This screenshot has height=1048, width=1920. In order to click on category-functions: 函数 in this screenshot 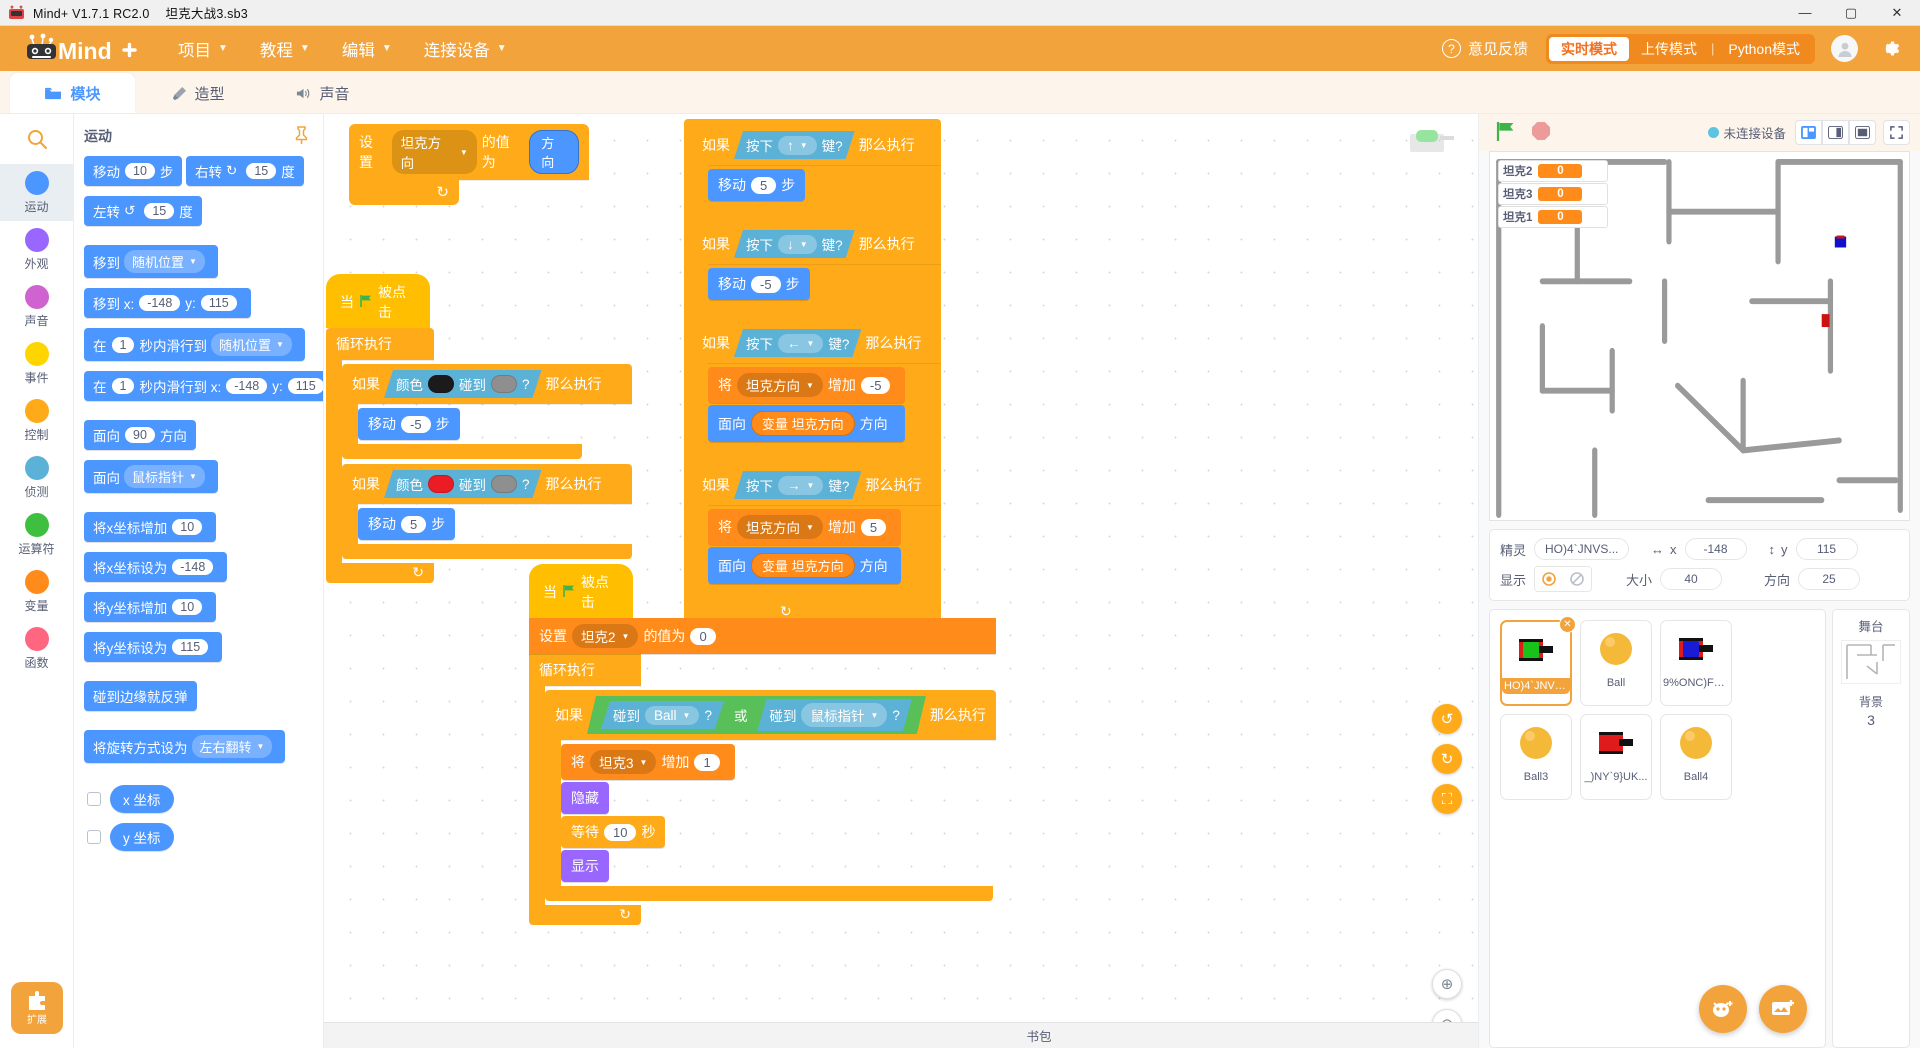, I will do `click(36, 648)`.